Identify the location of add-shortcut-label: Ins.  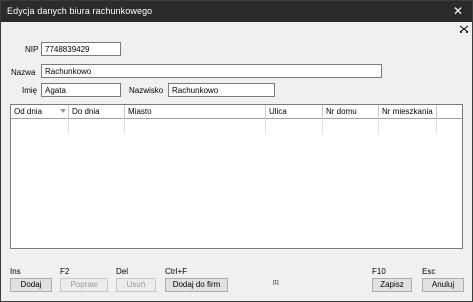
(15, 271).